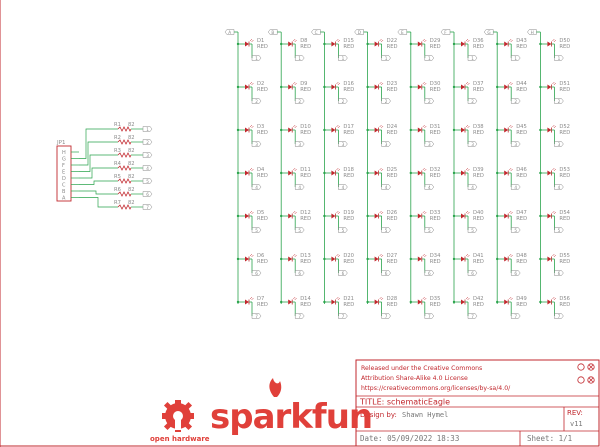 This screenshot has height=447, width=600. I want to click on resistor-net-label: 3, so click(147, 155).